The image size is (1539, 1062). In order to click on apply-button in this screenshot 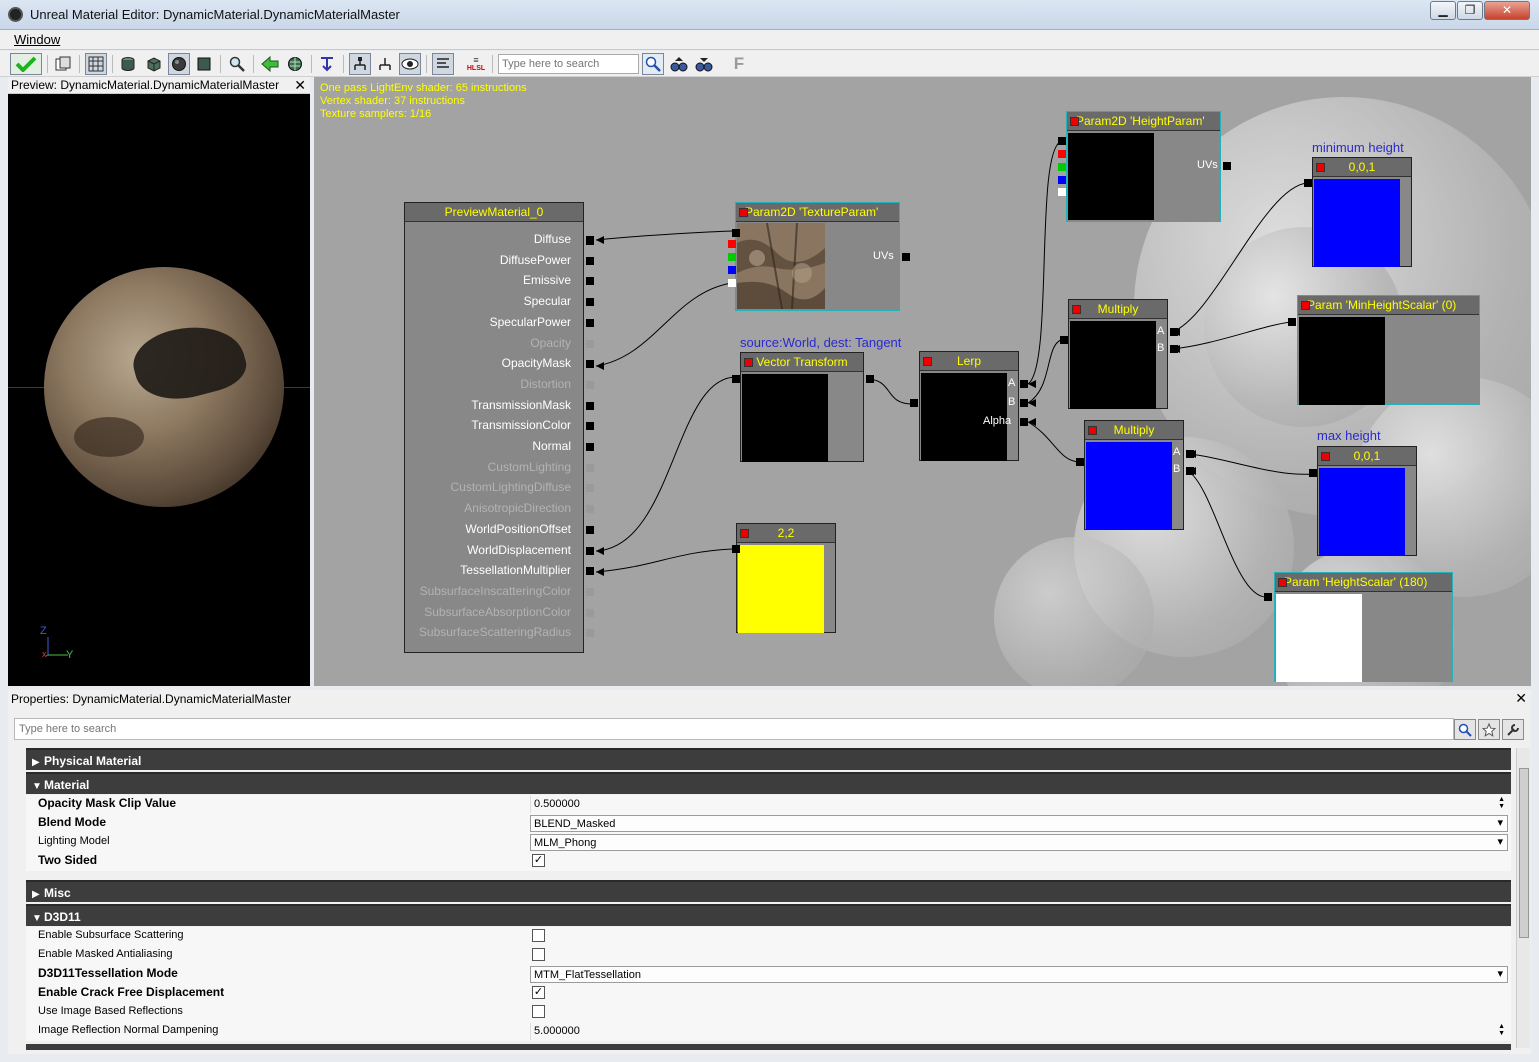, I will do `click(26, 64)`.